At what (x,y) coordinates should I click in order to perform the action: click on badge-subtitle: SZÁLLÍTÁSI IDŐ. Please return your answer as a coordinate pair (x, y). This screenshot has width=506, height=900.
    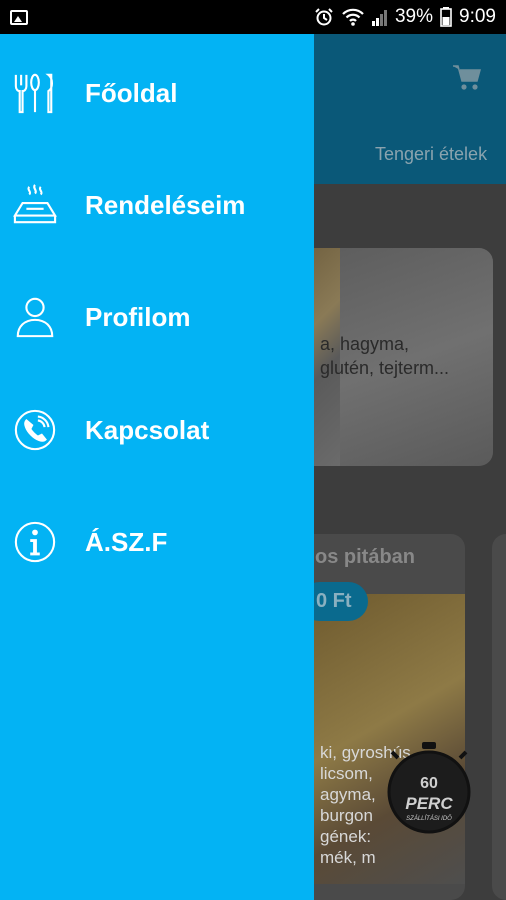
    Looking at the image, I should click on (429, 818).